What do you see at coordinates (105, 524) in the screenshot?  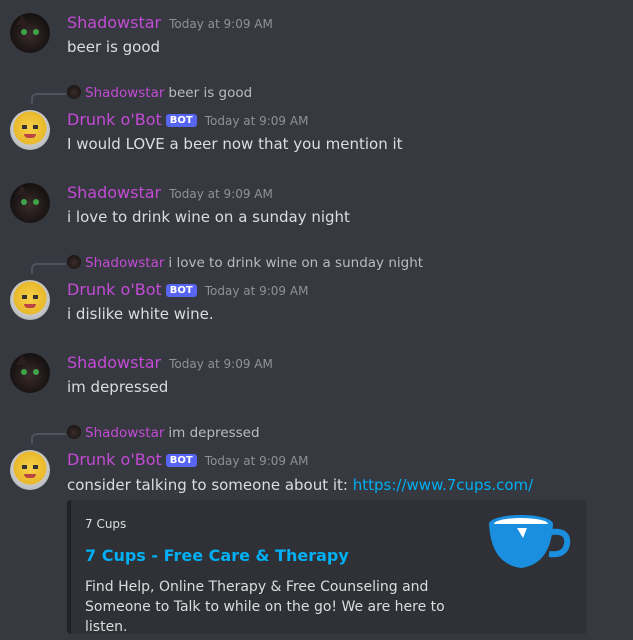 I see `embed-provider: 7 Cups` at bounding box center [105, 524].